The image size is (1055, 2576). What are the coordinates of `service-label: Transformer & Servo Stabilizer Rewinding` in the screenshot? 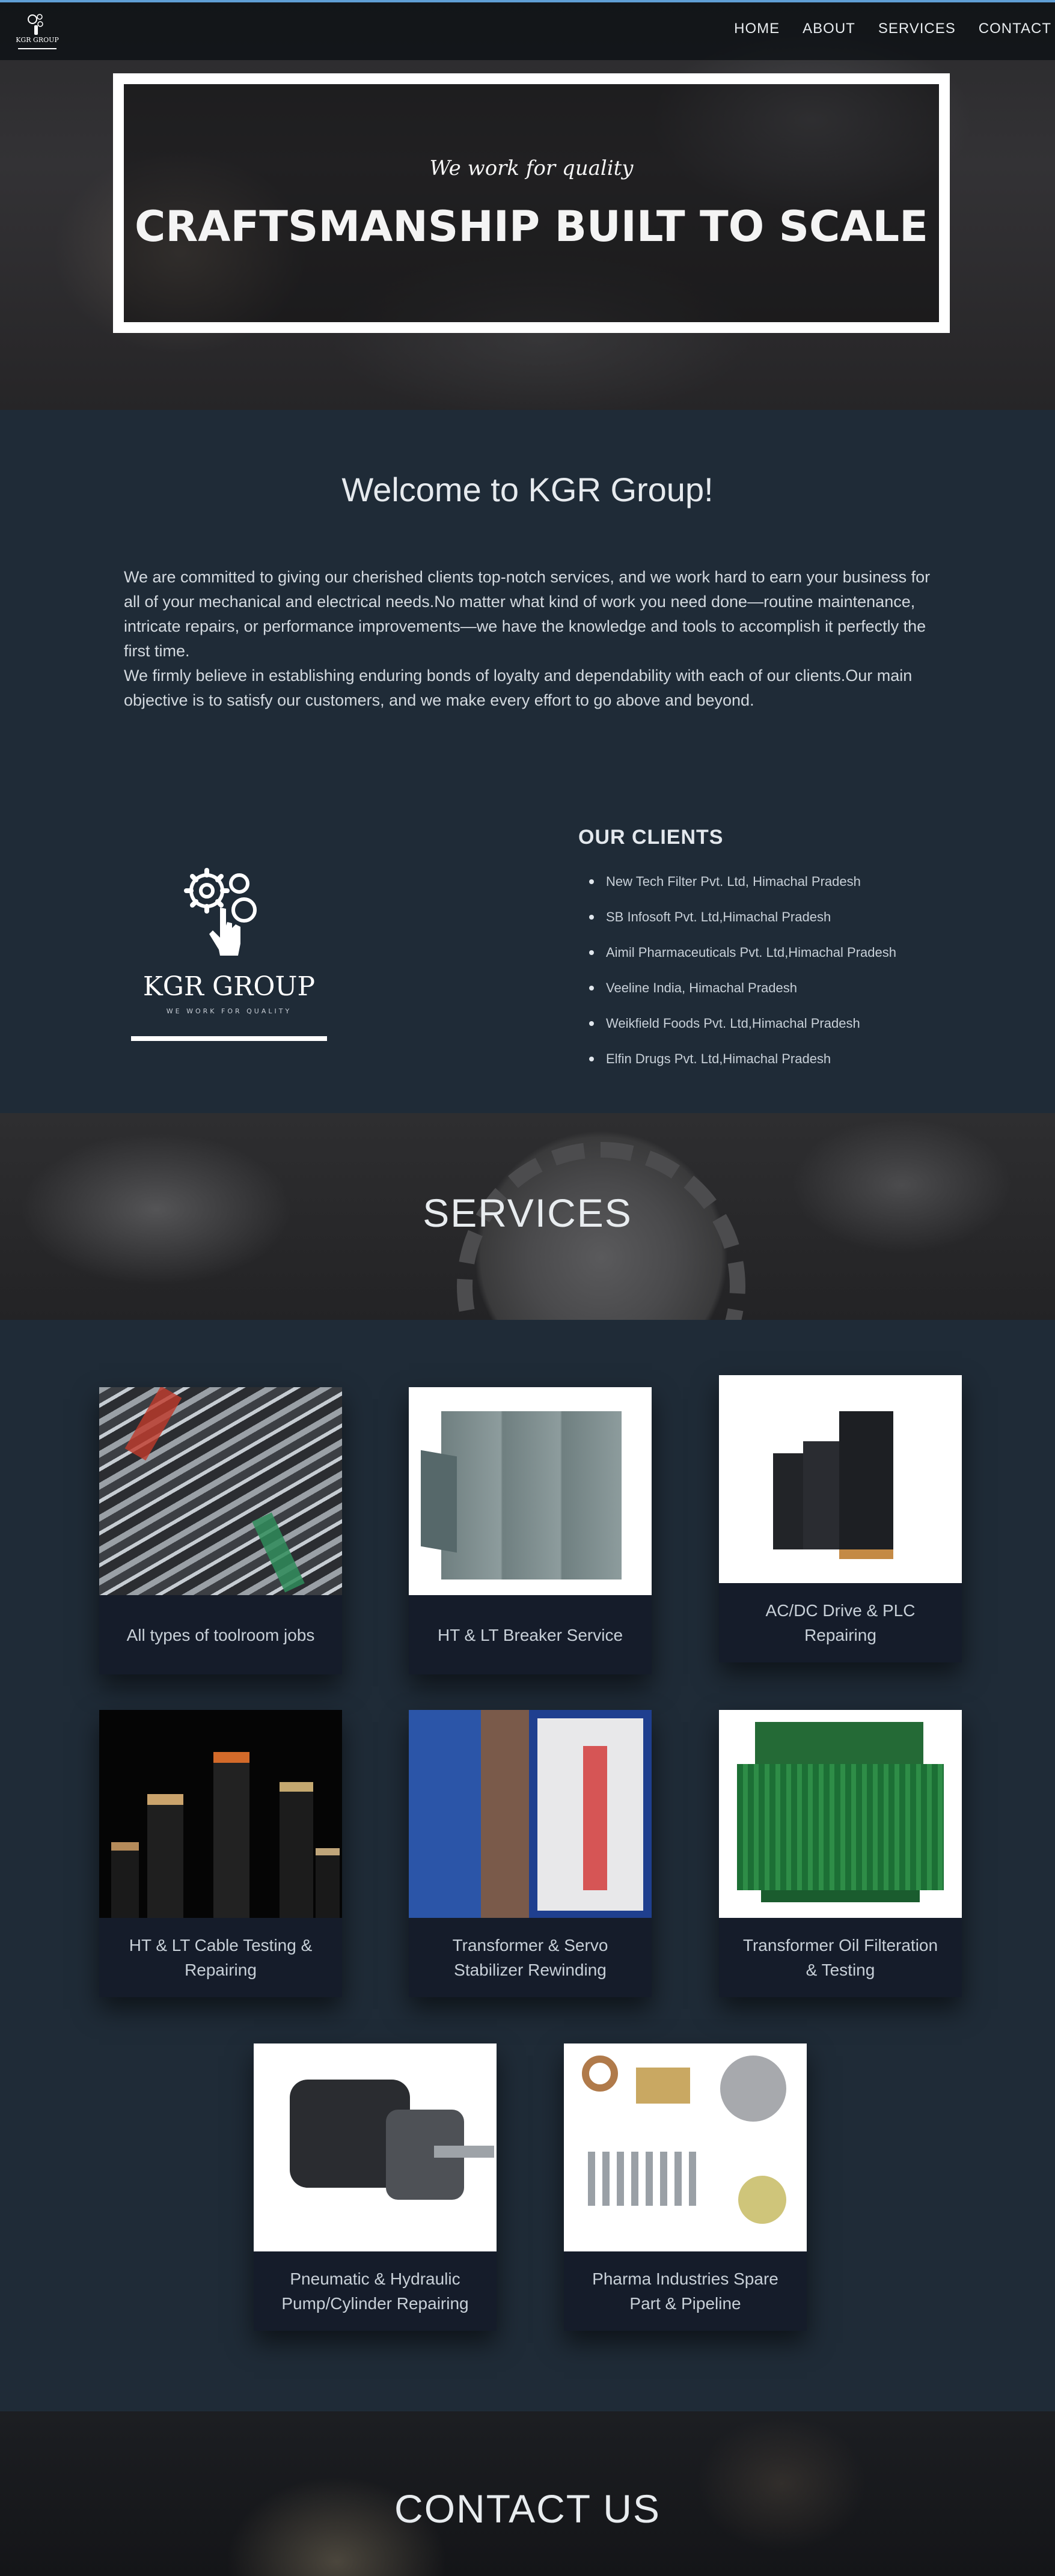 It's located at (530, 1957).